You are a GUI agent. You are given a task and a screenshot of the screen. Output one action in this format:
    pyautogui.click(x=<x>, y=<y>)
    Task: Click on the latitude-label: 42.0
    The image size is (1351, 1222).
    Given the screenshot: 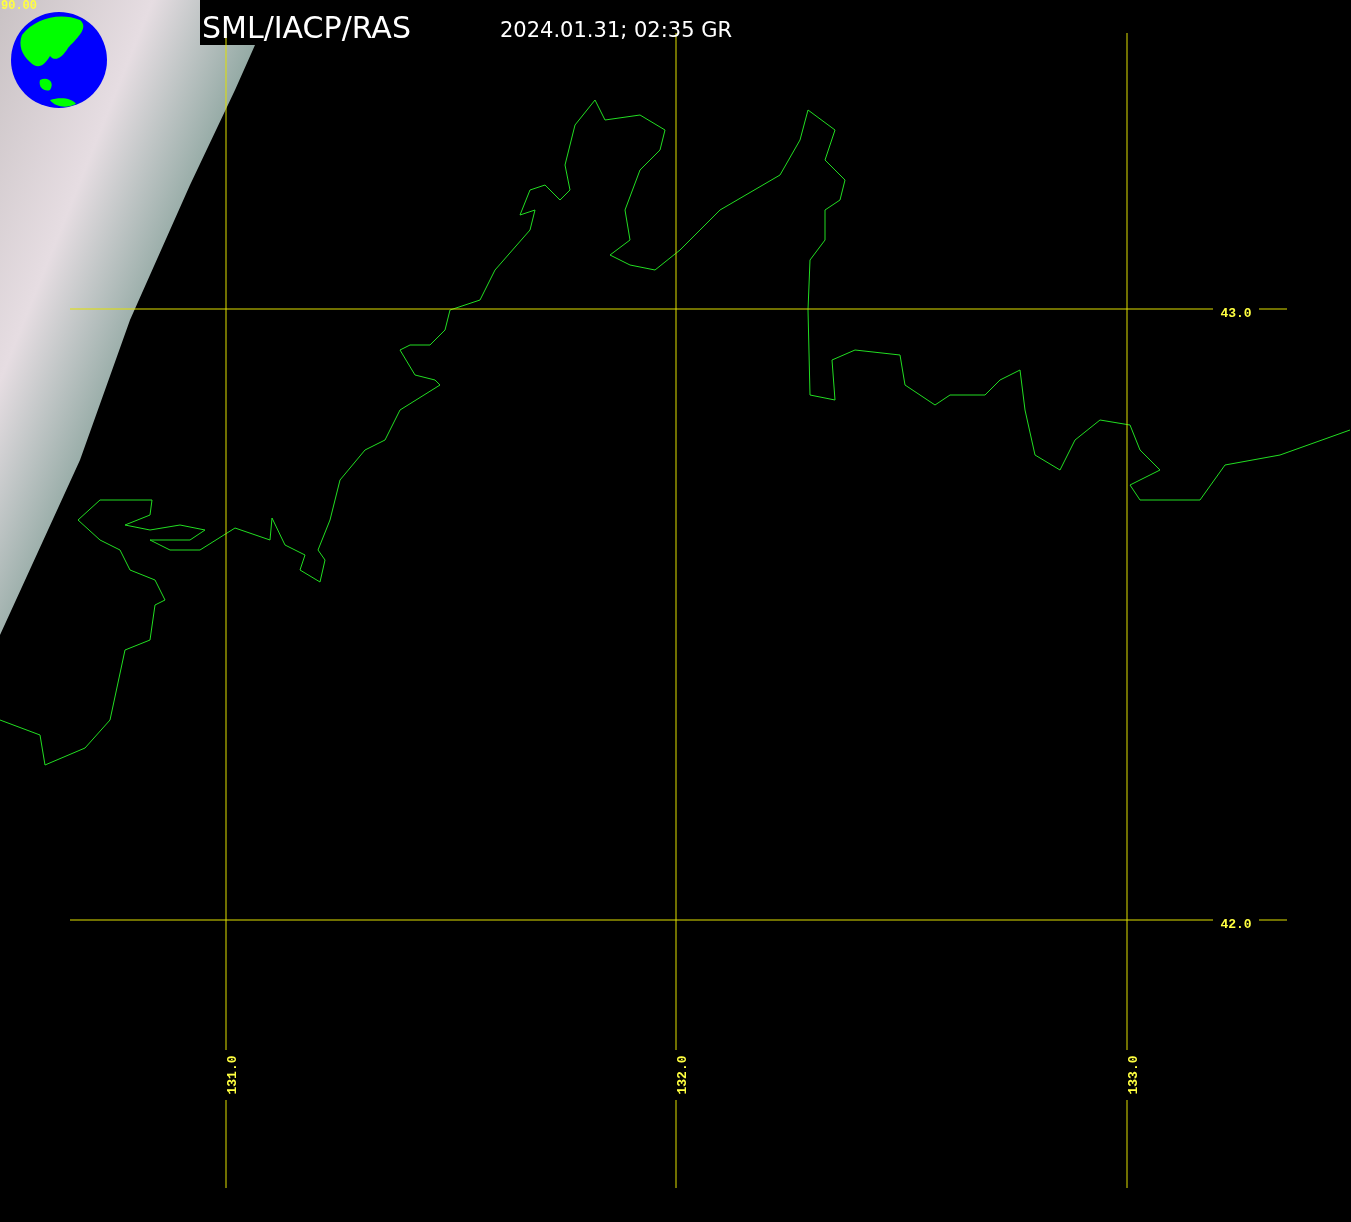 What is the action you would take?
    pyautogui.click(x=1236, y=924)
    